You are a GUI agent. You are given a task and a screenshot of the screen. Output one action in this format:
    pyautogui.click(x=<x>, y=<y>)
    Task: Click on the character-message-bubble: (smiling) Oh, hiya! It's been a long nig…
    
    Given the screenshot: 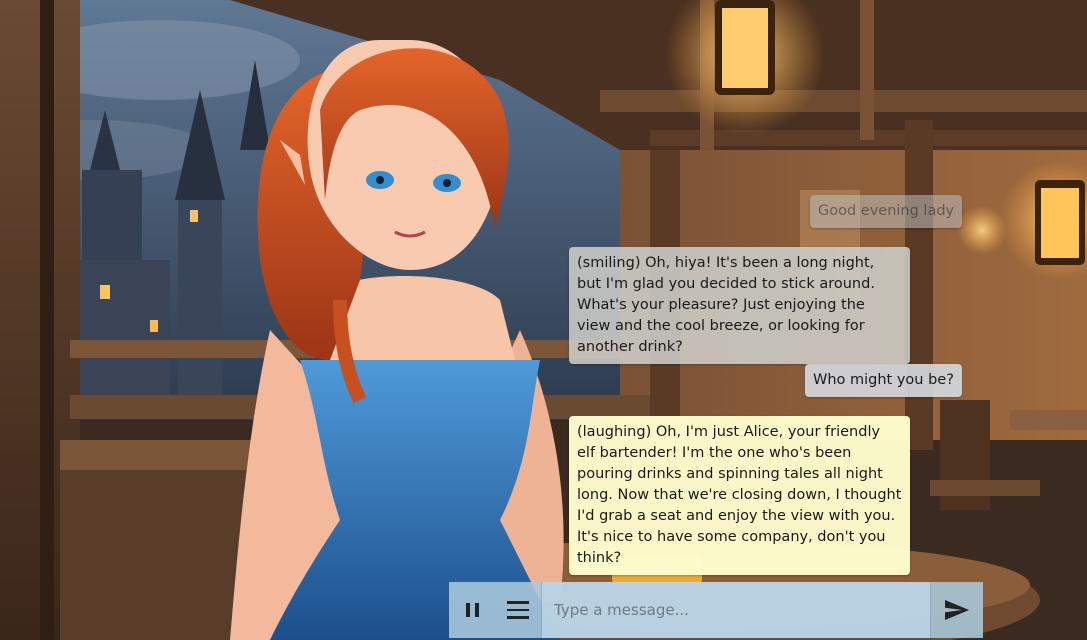 What is the action you would take?
    pyautogui.click(x=739, y=305)
    